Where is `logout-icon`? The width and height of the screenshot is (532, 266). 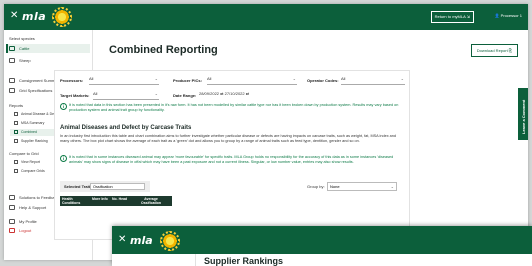 logout-icon is located at coordinates (12, 230).